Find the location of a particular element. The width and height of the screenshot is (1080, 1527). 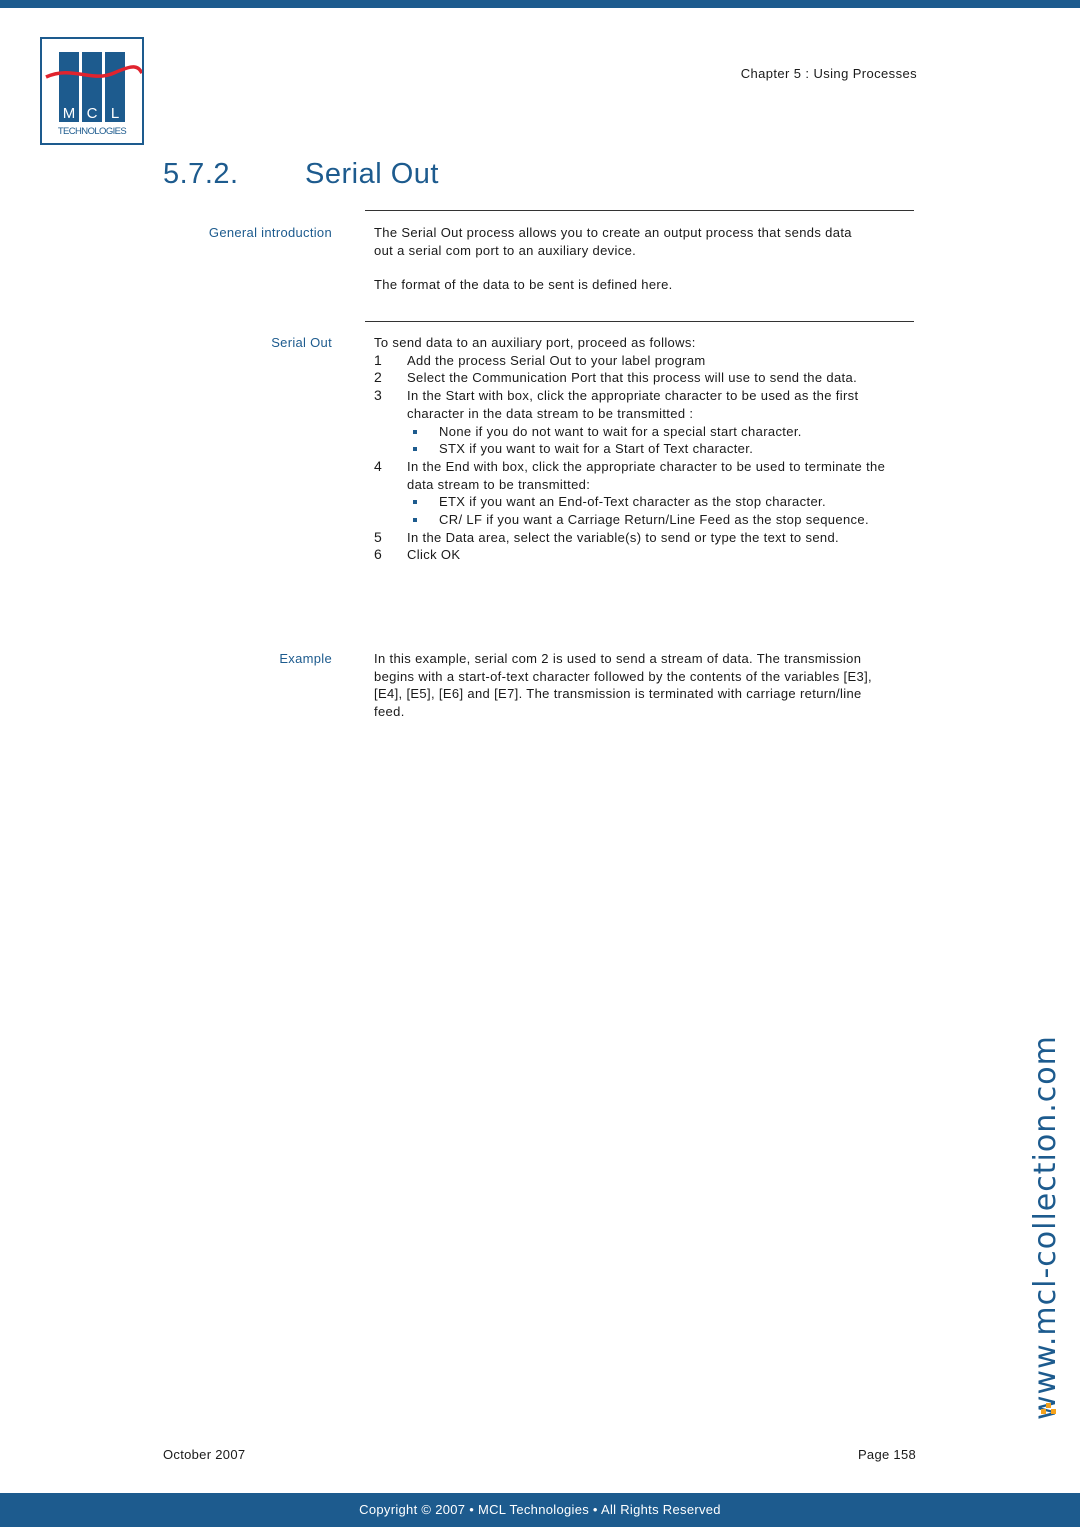

step-number: 4 is located at coordinates (378, 465).